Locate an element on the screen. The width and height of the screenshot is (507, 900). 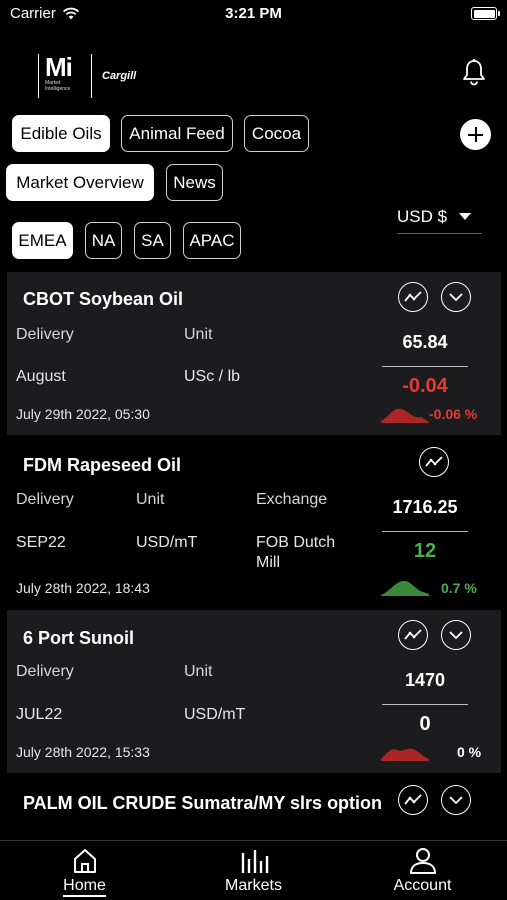
region-apac: APAC is located at coordinates (212, 240).